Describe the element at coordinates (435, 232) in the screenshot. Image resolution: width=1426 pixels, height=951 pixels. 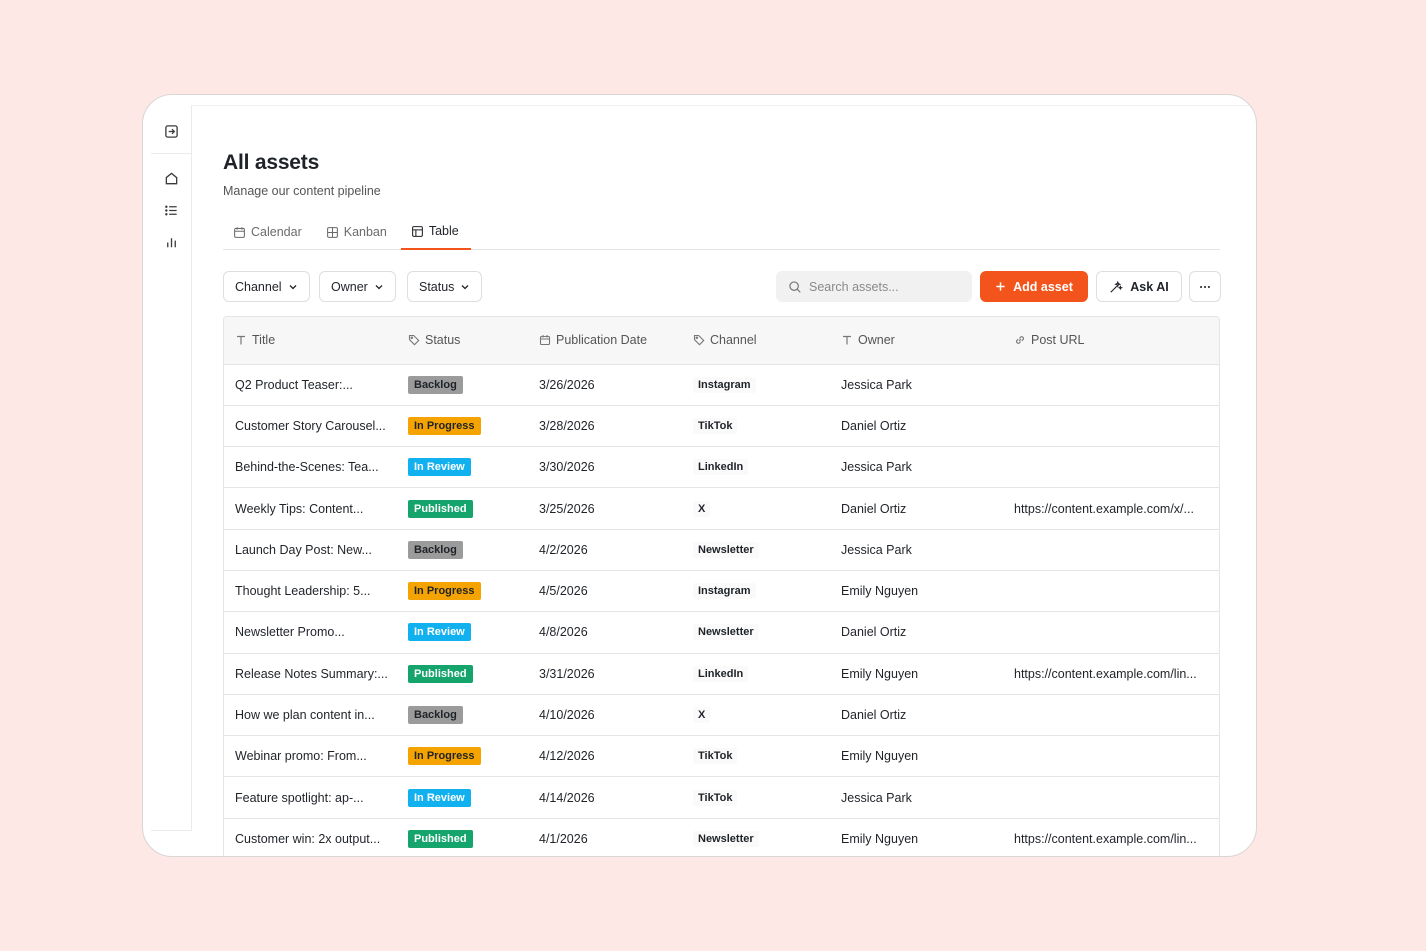
I see `tab-table: Table` at that location.